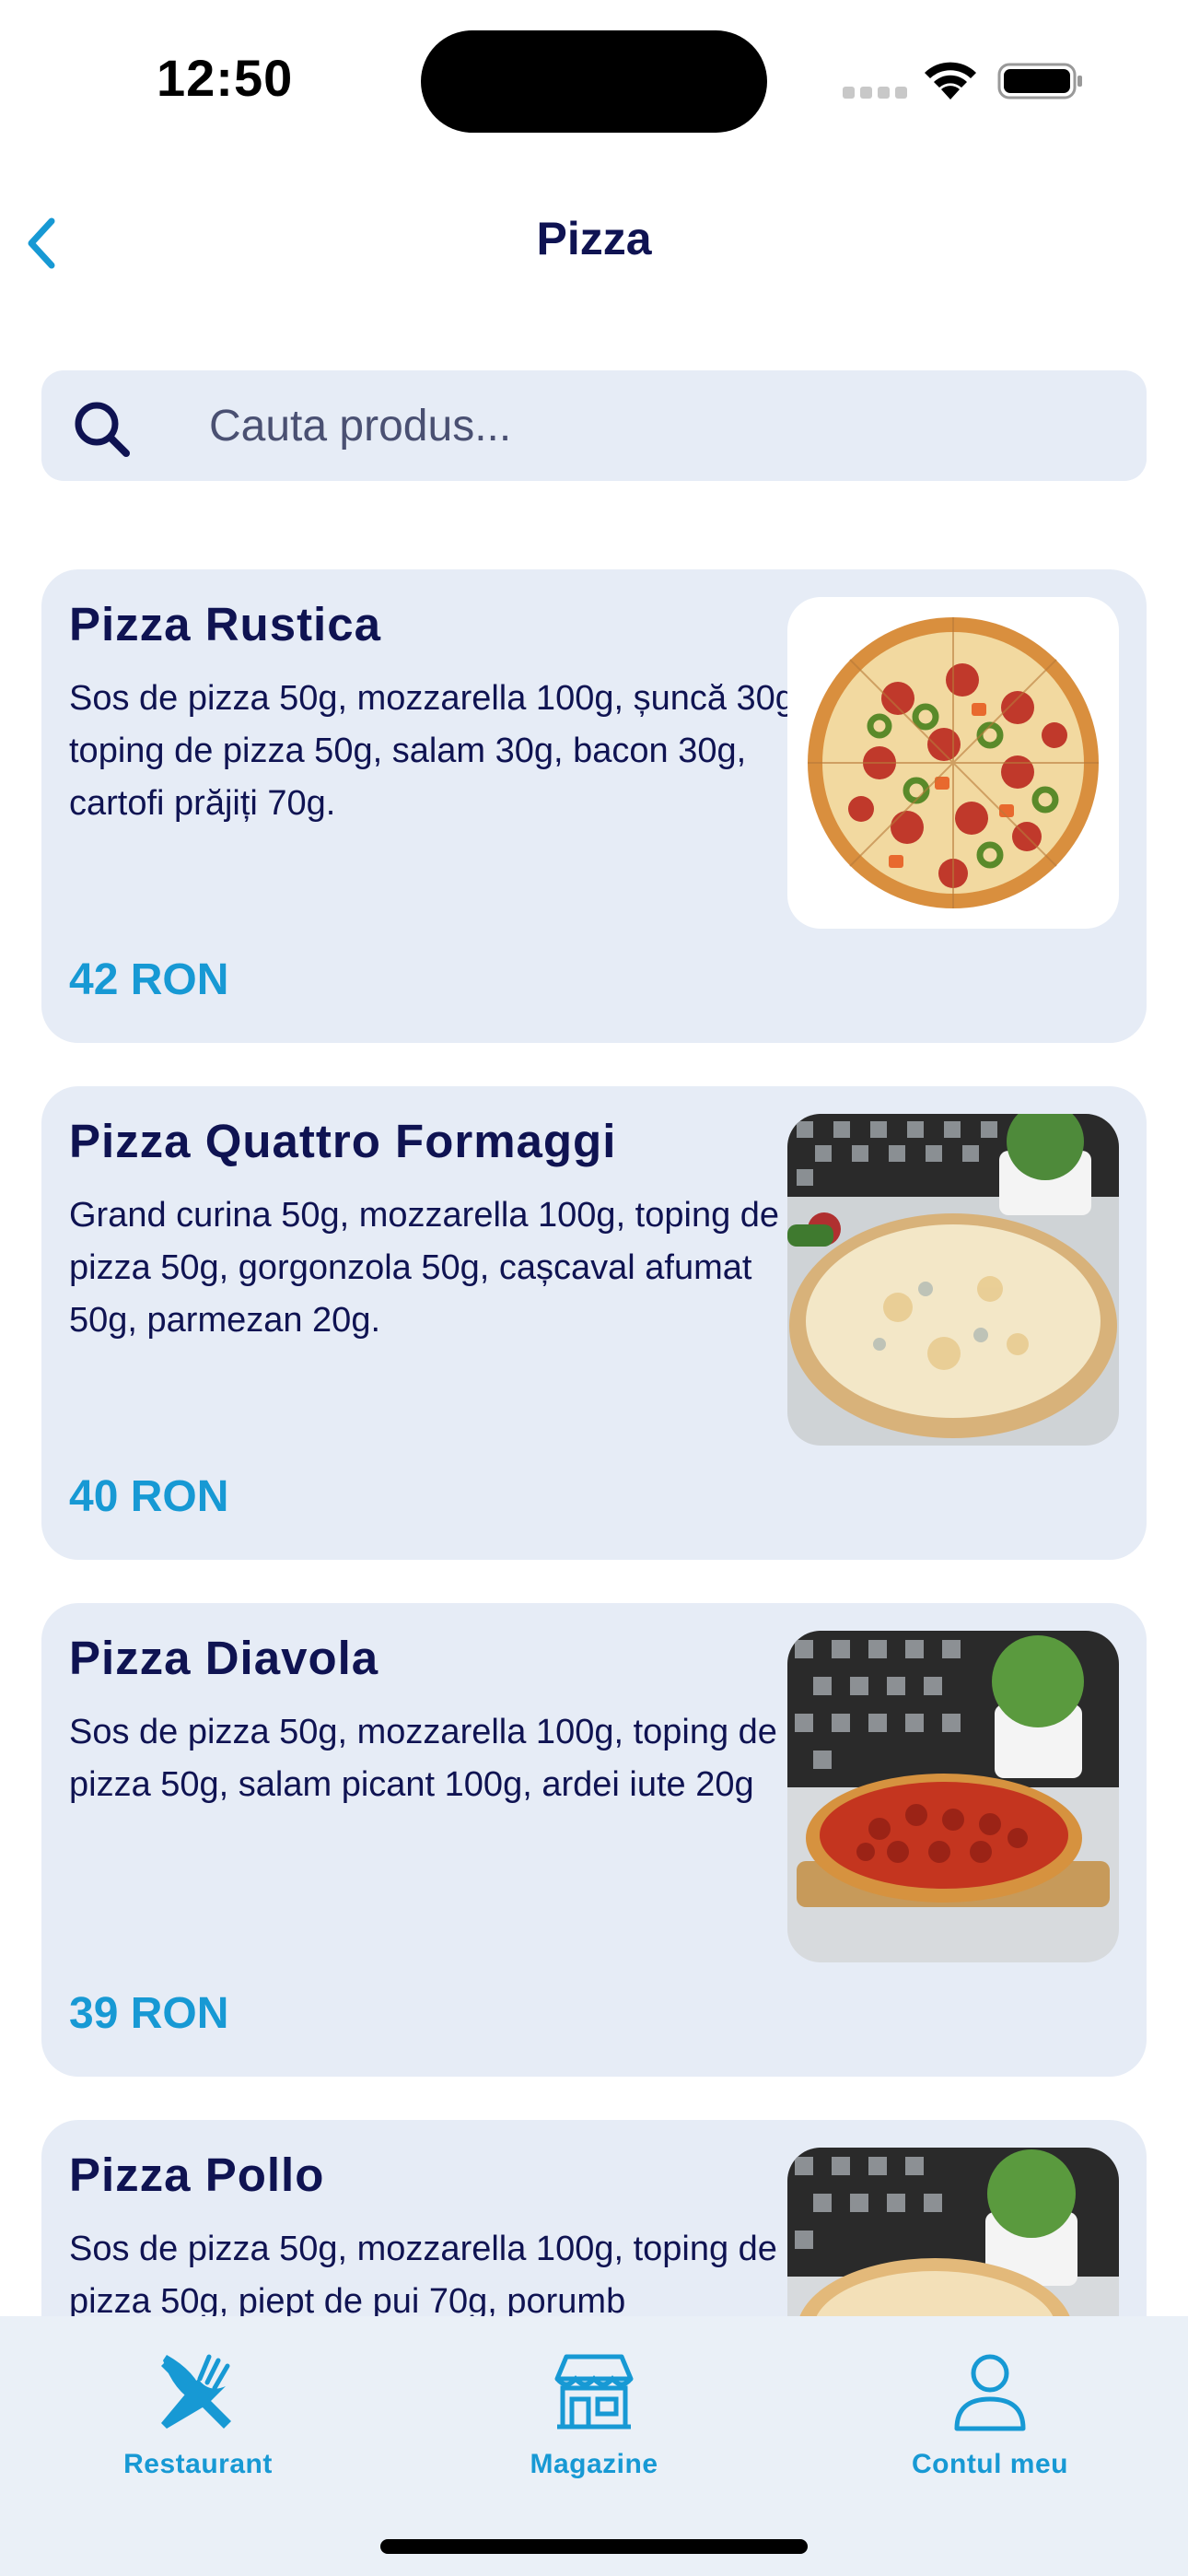  I want to click on product-name: Pizza Diavola, so click(224, 1658).